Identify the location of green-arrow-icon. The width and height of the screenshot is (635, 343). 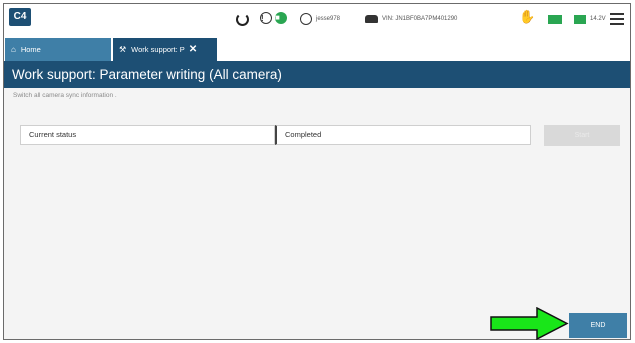
(529, 323).